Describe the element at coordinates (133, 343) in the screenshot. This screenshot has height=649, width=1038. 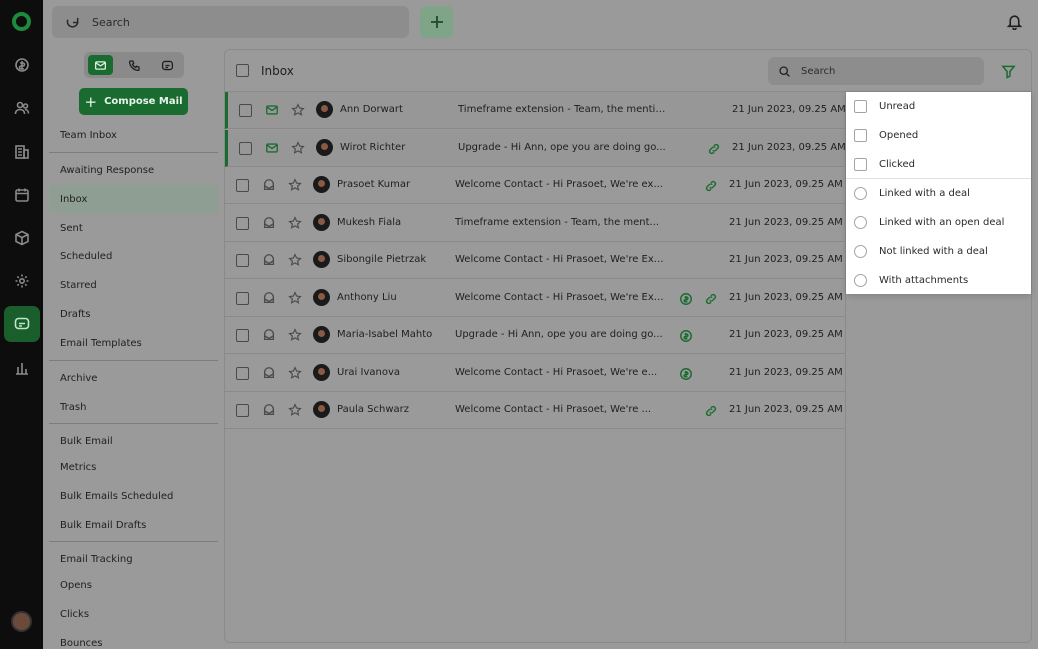
I see `nav-email-templates: Email Templates` at that location.